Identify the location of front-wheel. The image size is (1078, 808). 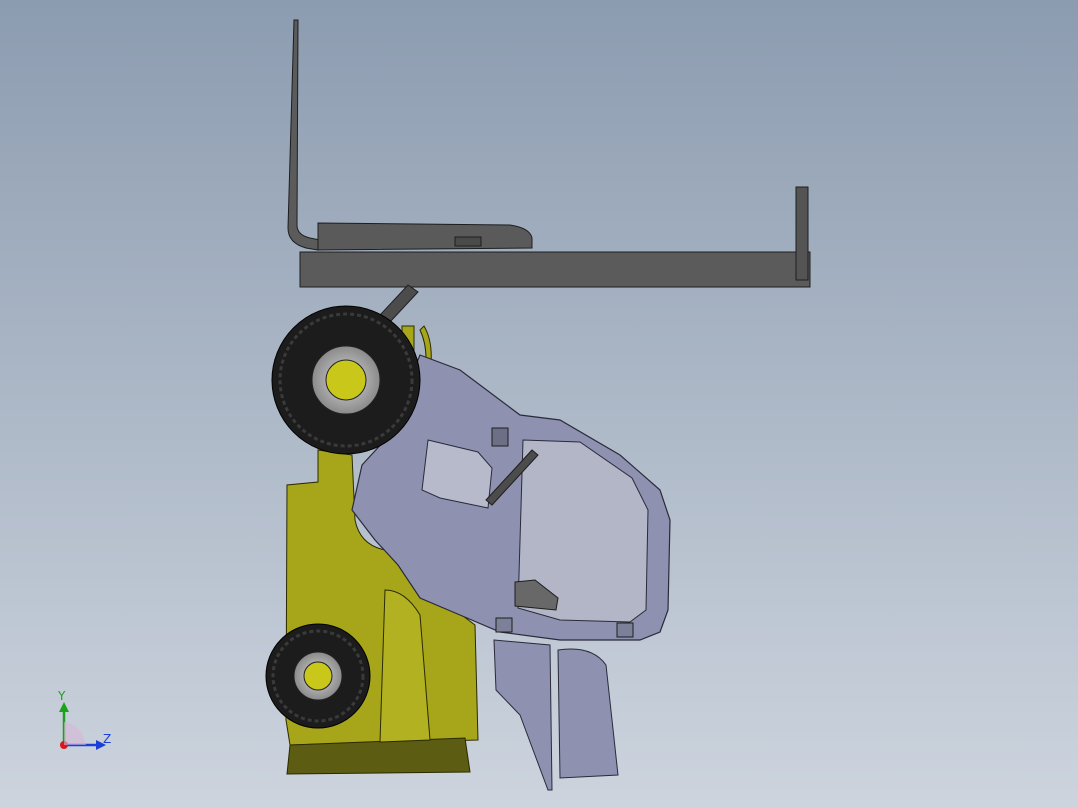
(346, 380).